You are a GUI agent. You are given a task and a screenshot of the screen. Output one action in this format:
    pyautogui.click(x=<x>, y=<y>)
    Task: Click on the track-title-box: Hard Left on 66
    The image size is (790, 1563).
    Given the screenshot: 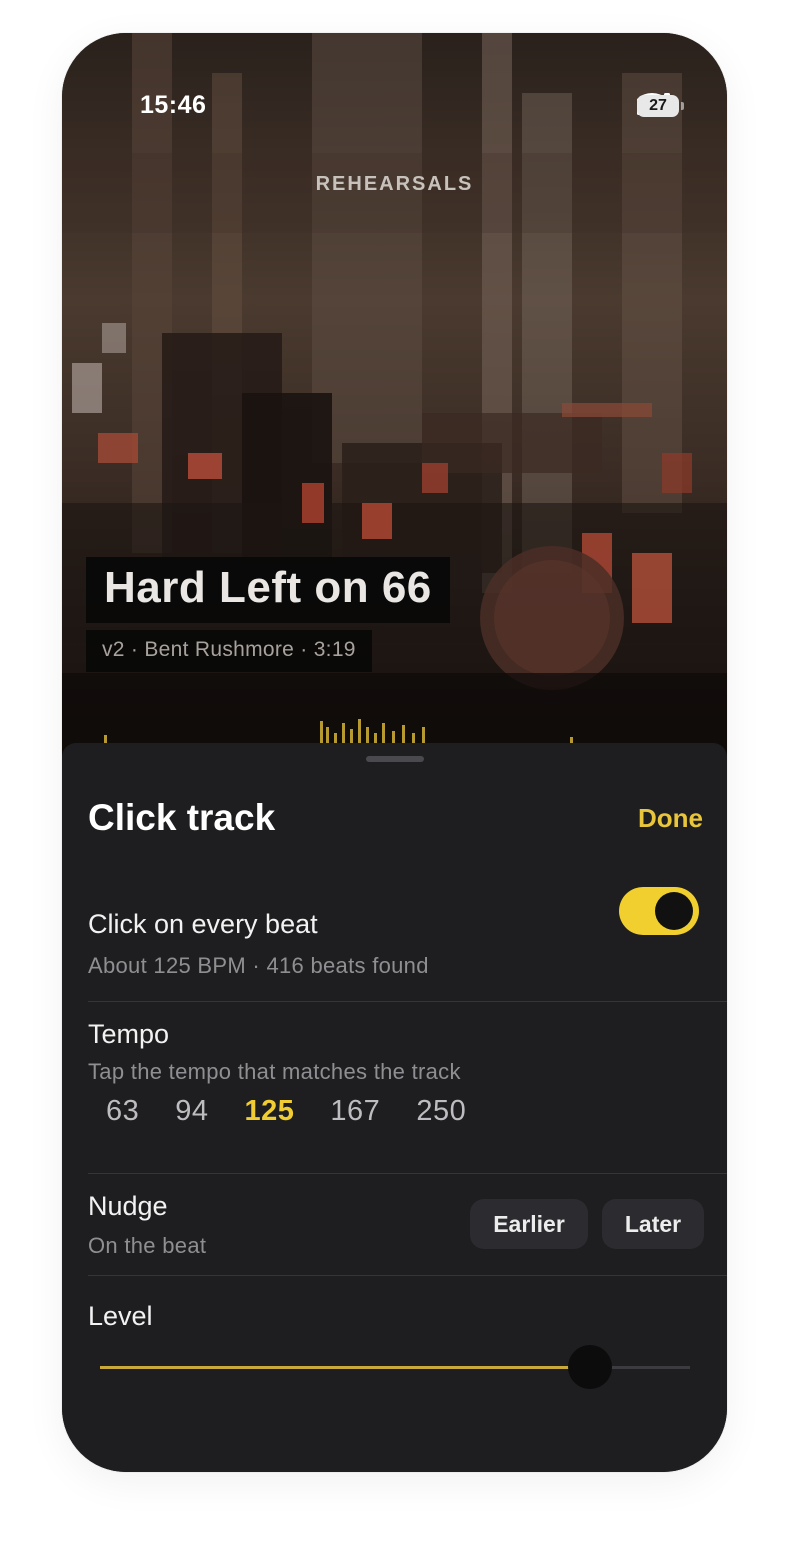 What is the action you would take?
    pyautogui.click(x=268, y=590)
    